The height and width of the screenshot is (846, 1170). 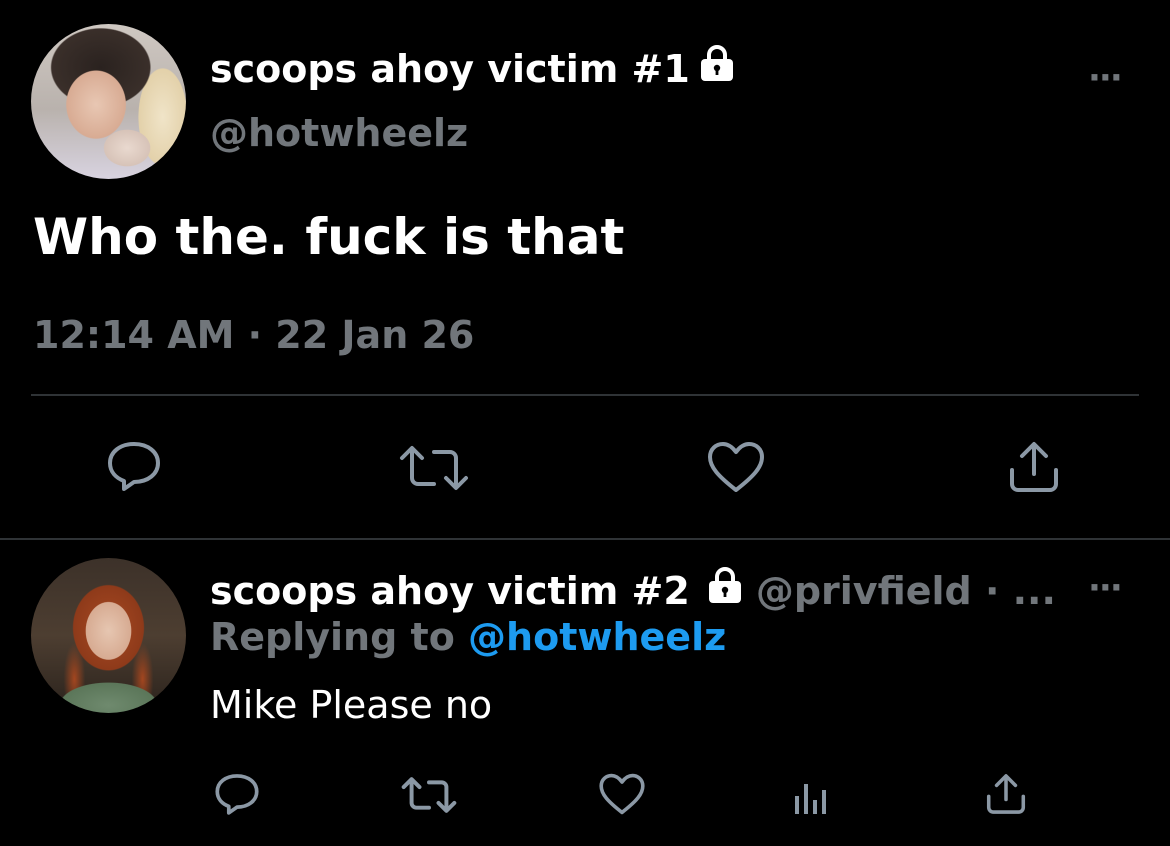 I want to click on author-handle: @hotwheelz, so click(x=339, y=133).